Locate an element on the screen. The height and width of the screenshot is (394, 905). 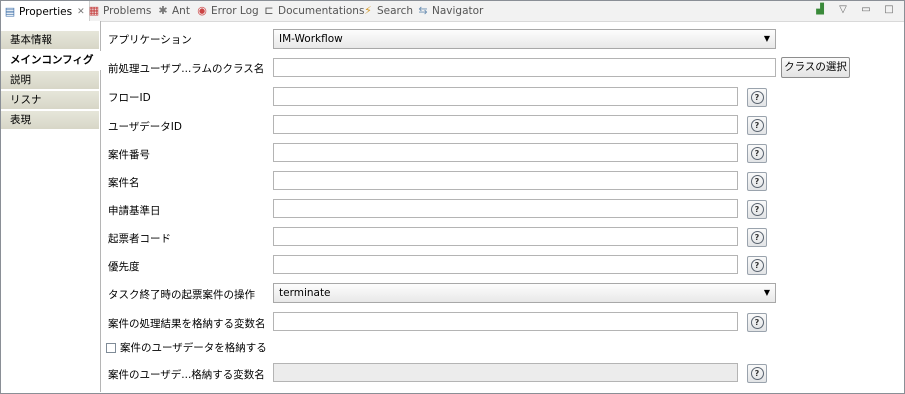
view-menu-icon: ▽ is located at coordinates (843, 10).